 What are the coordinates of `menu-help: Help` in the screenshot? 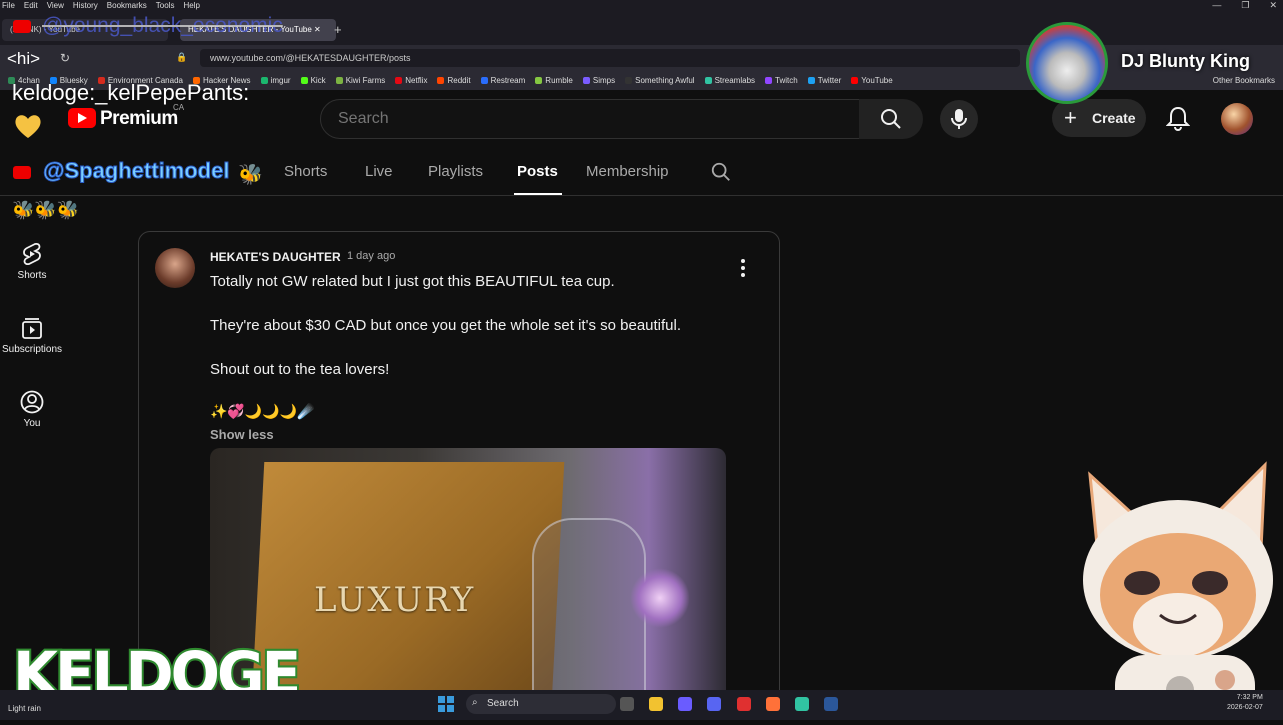 It's located at (191, 5).